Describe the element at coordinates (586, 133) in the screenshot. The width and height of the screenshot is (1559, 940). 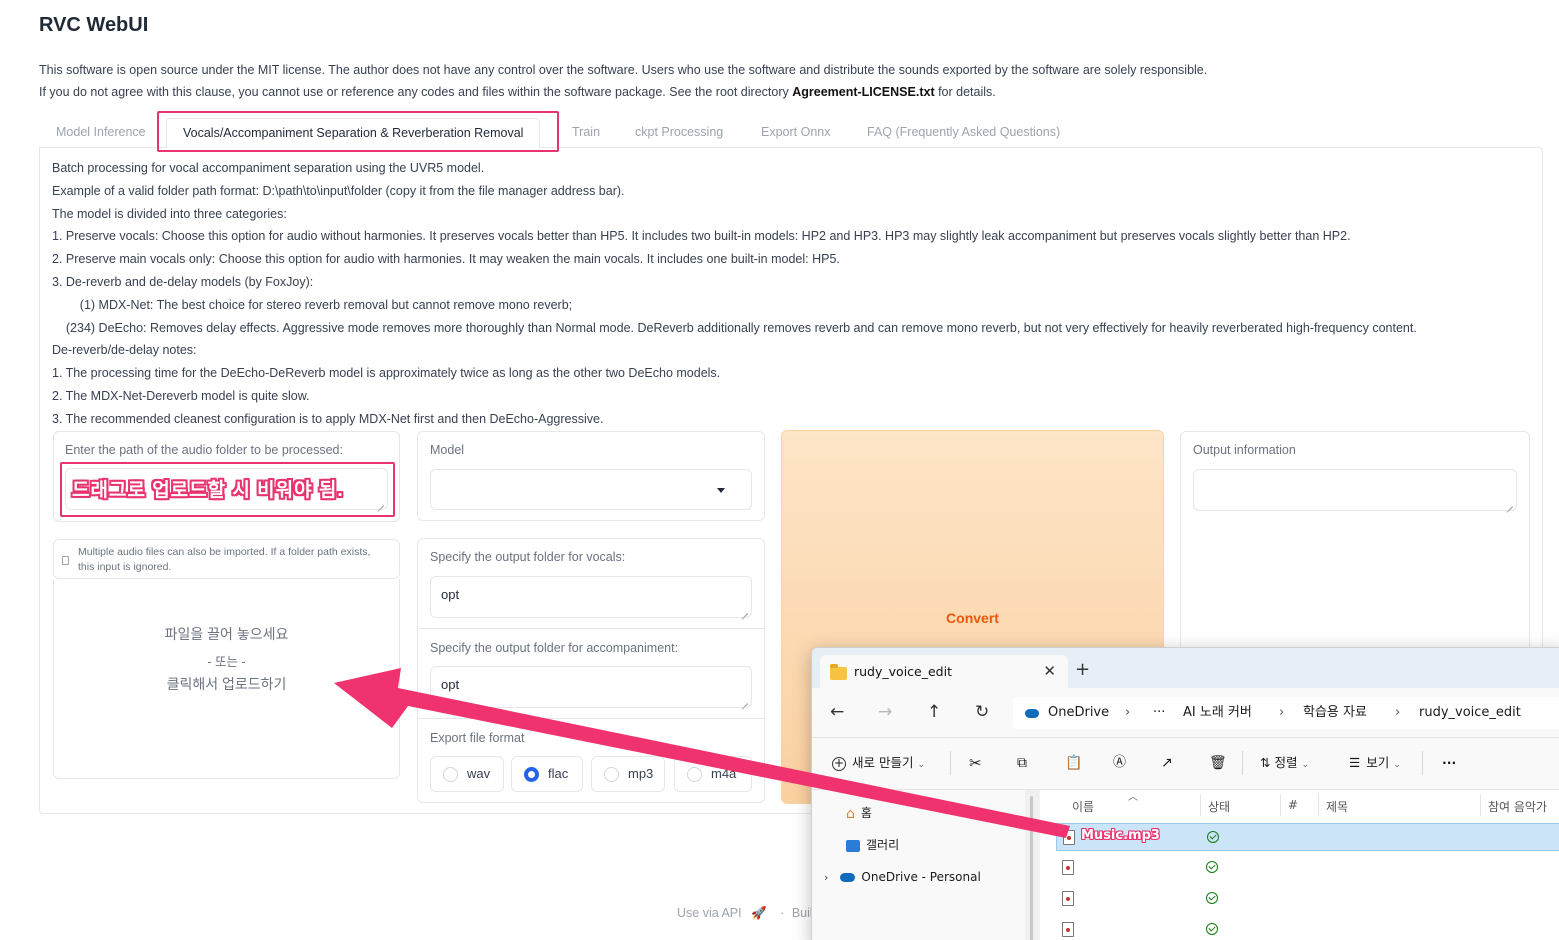
I see `tab-train: Train` at that location.